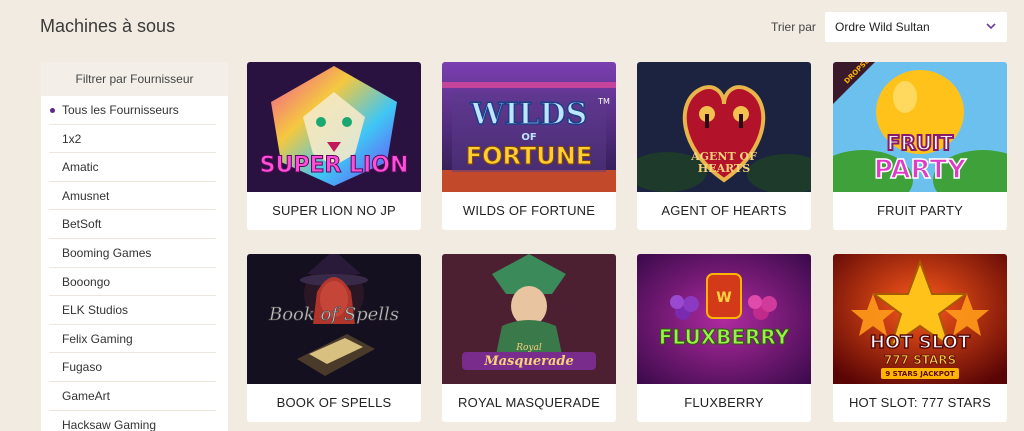 The width and height of the screenshot is (1024, 431). I want to click on svg-text: FRUIT, so click(920, 143).